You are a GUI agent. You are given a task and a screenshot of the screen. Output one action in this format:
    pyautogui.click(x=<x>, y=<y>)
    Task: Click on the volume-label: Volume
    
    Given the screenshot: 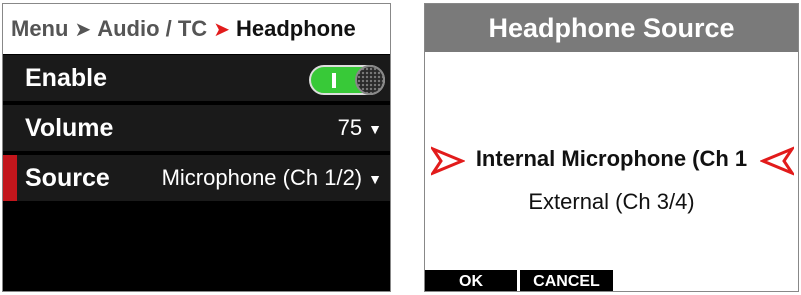 What is the action you would take?
    pyautogui.click(x=69, y=127)
    